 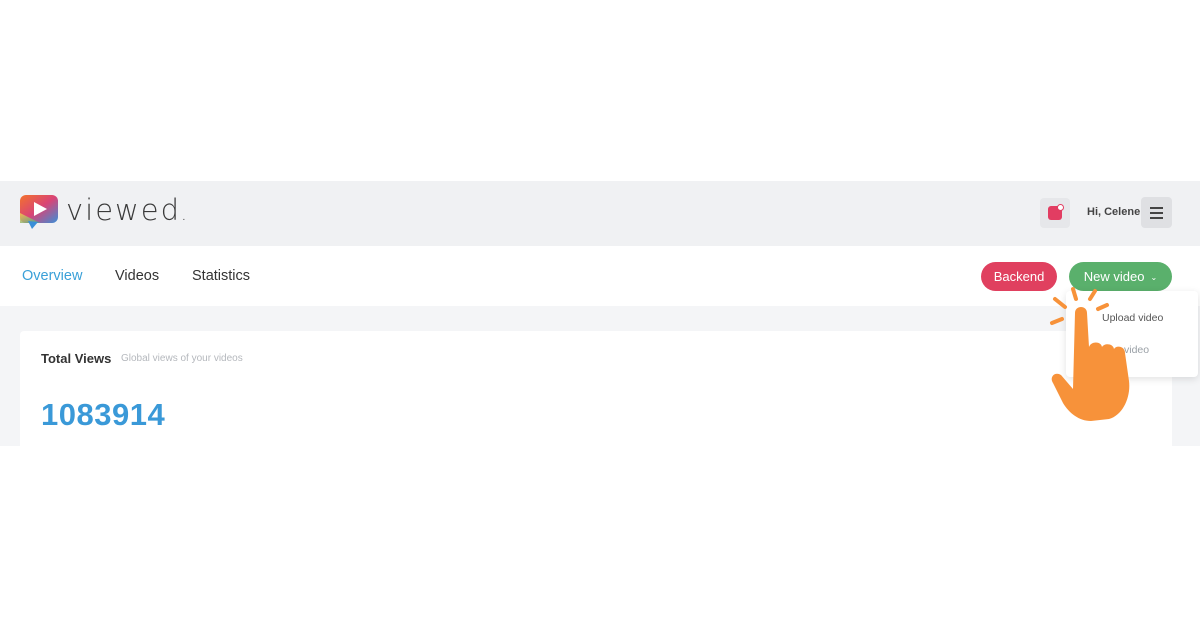 I want to click on pointing-hand-icon, so click(x=1090, y=354).